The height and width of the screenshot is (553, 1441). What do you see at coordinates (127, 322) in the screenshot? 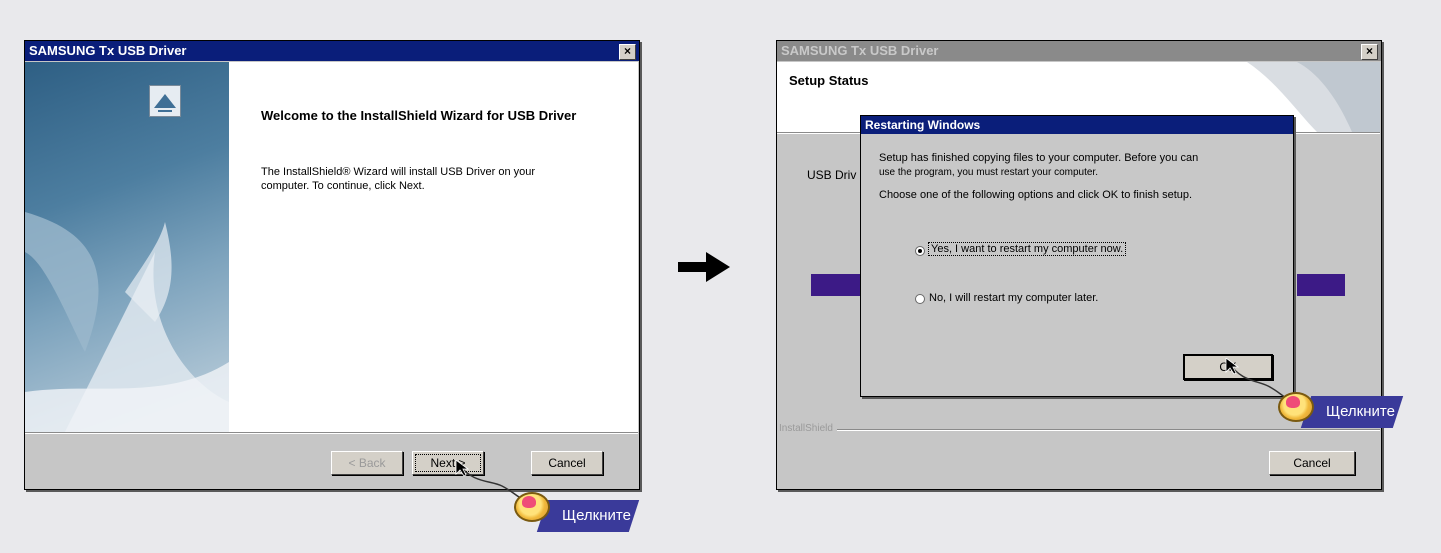
I see `wizard-swoosh-art` at bounding box center [127, 322].